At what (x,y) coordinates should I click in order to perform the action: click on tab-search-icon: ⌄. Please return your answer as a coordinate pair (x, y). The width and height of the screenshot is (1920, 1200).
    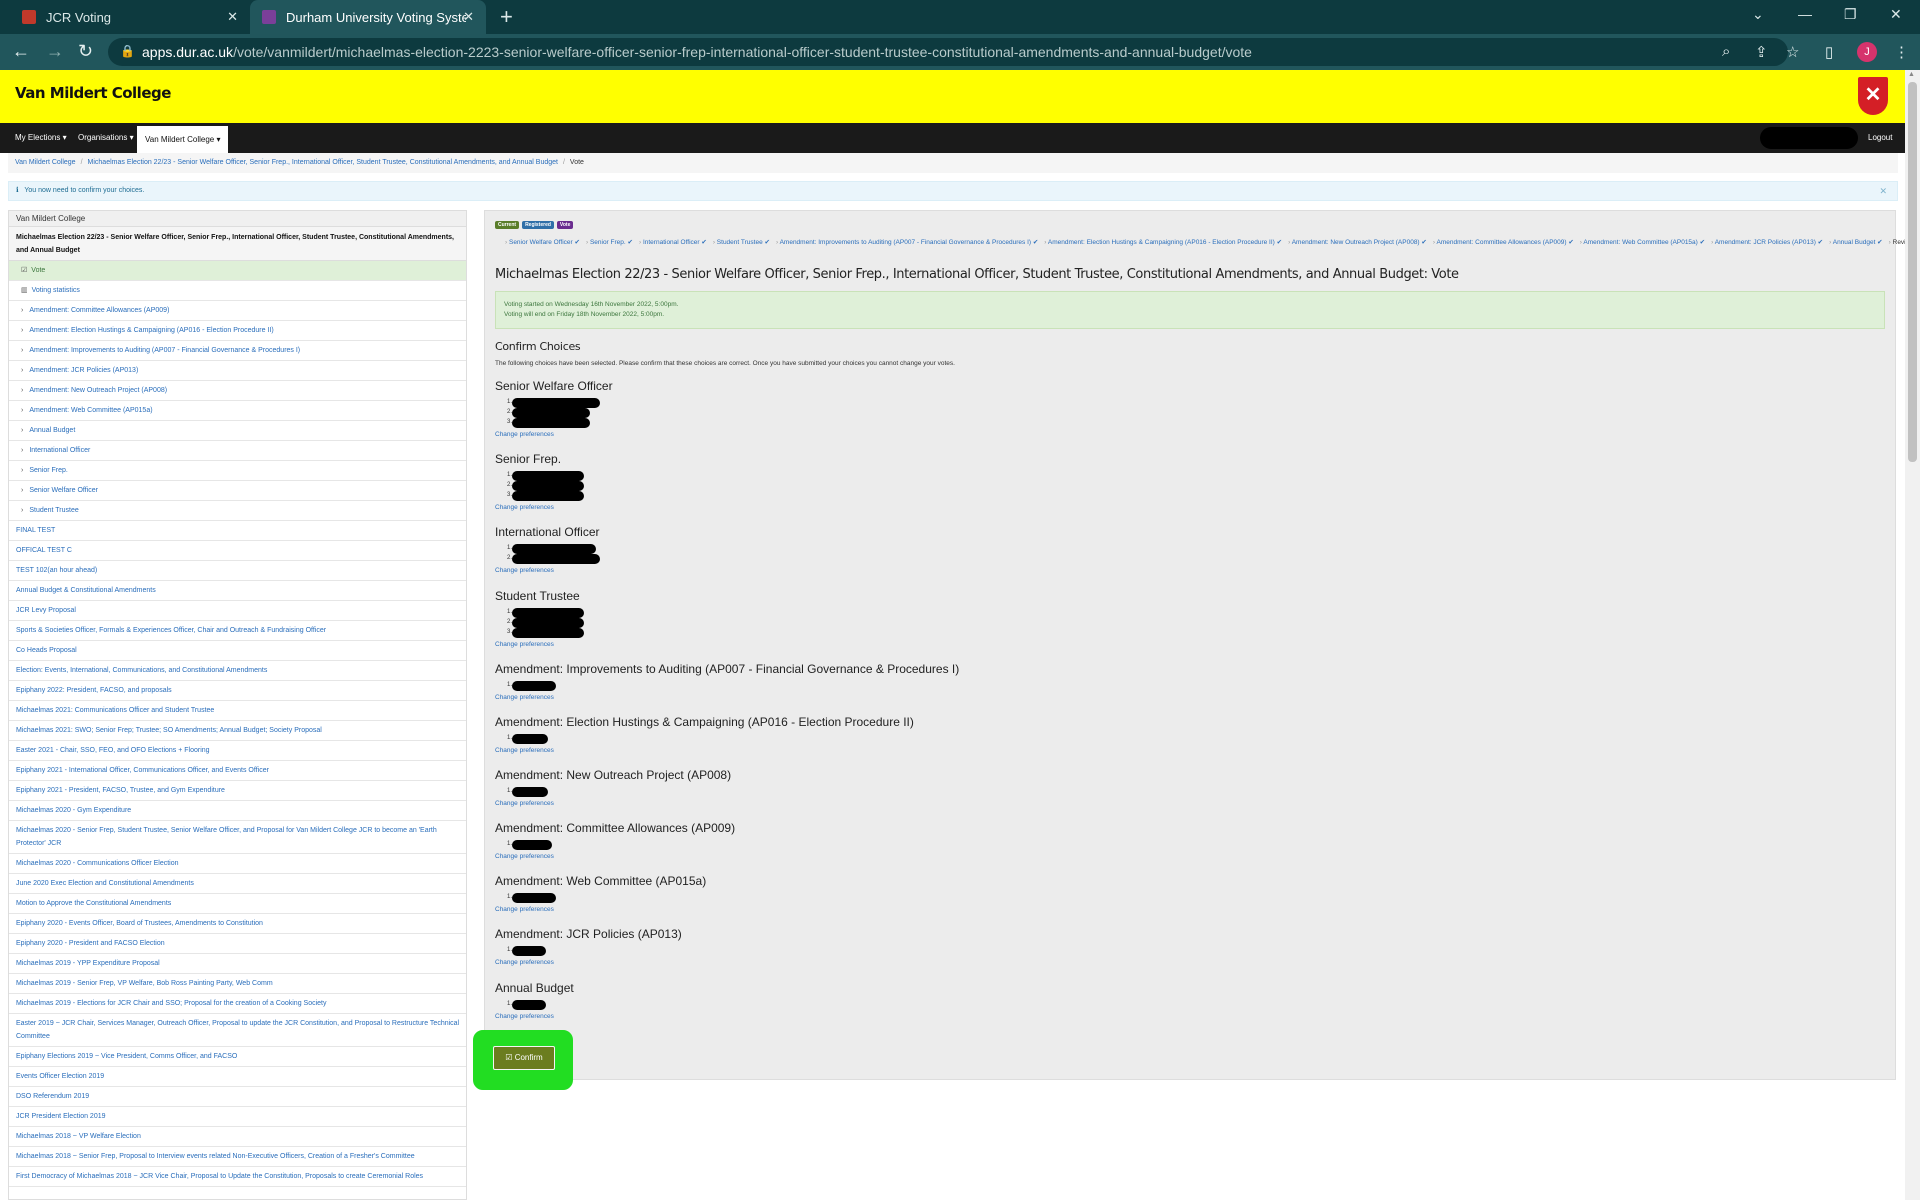
    Looking at the image, I should click on (1758, 14).